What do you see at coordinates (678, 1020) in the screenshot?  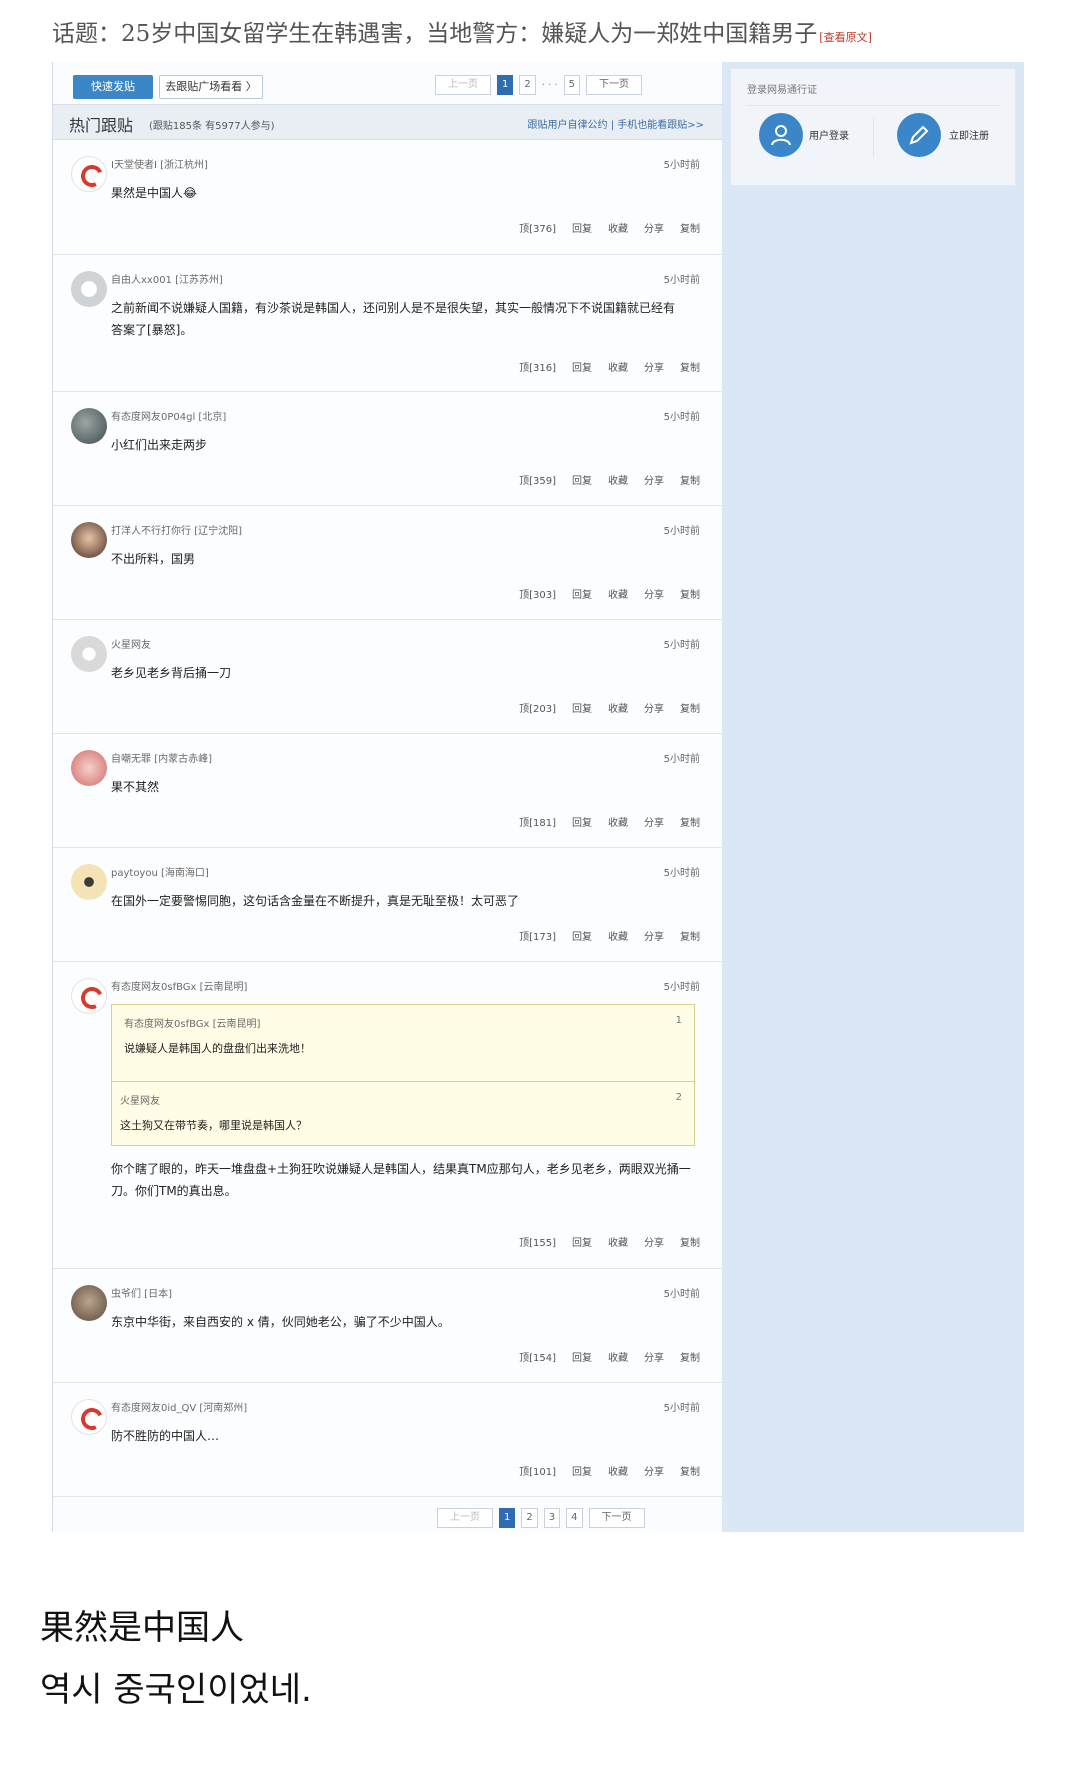 I see `quote-floor-number: 1` at bounding box center [678, 1020].